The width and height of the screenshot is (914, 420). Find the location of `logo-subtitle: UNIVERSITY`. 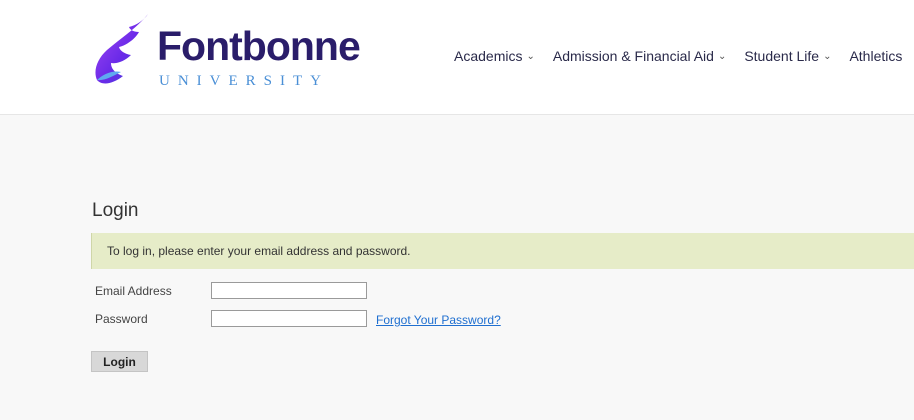

logo-subtitle: UNIVERSITY is located at coordinates (244, 81).